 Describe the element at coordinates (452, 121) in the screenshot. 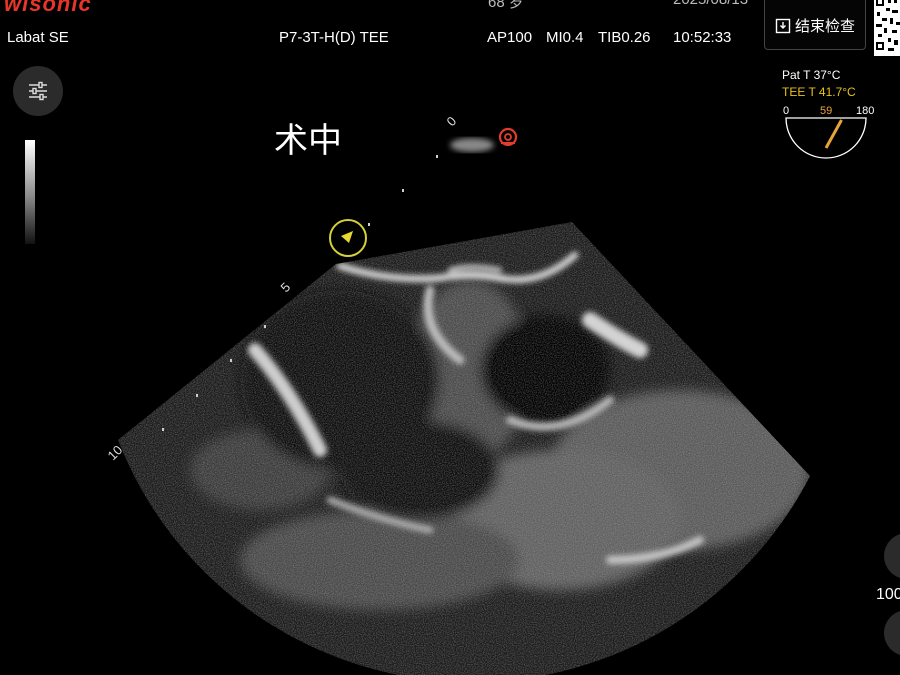

I see `depth-label-0: 0` at that location.